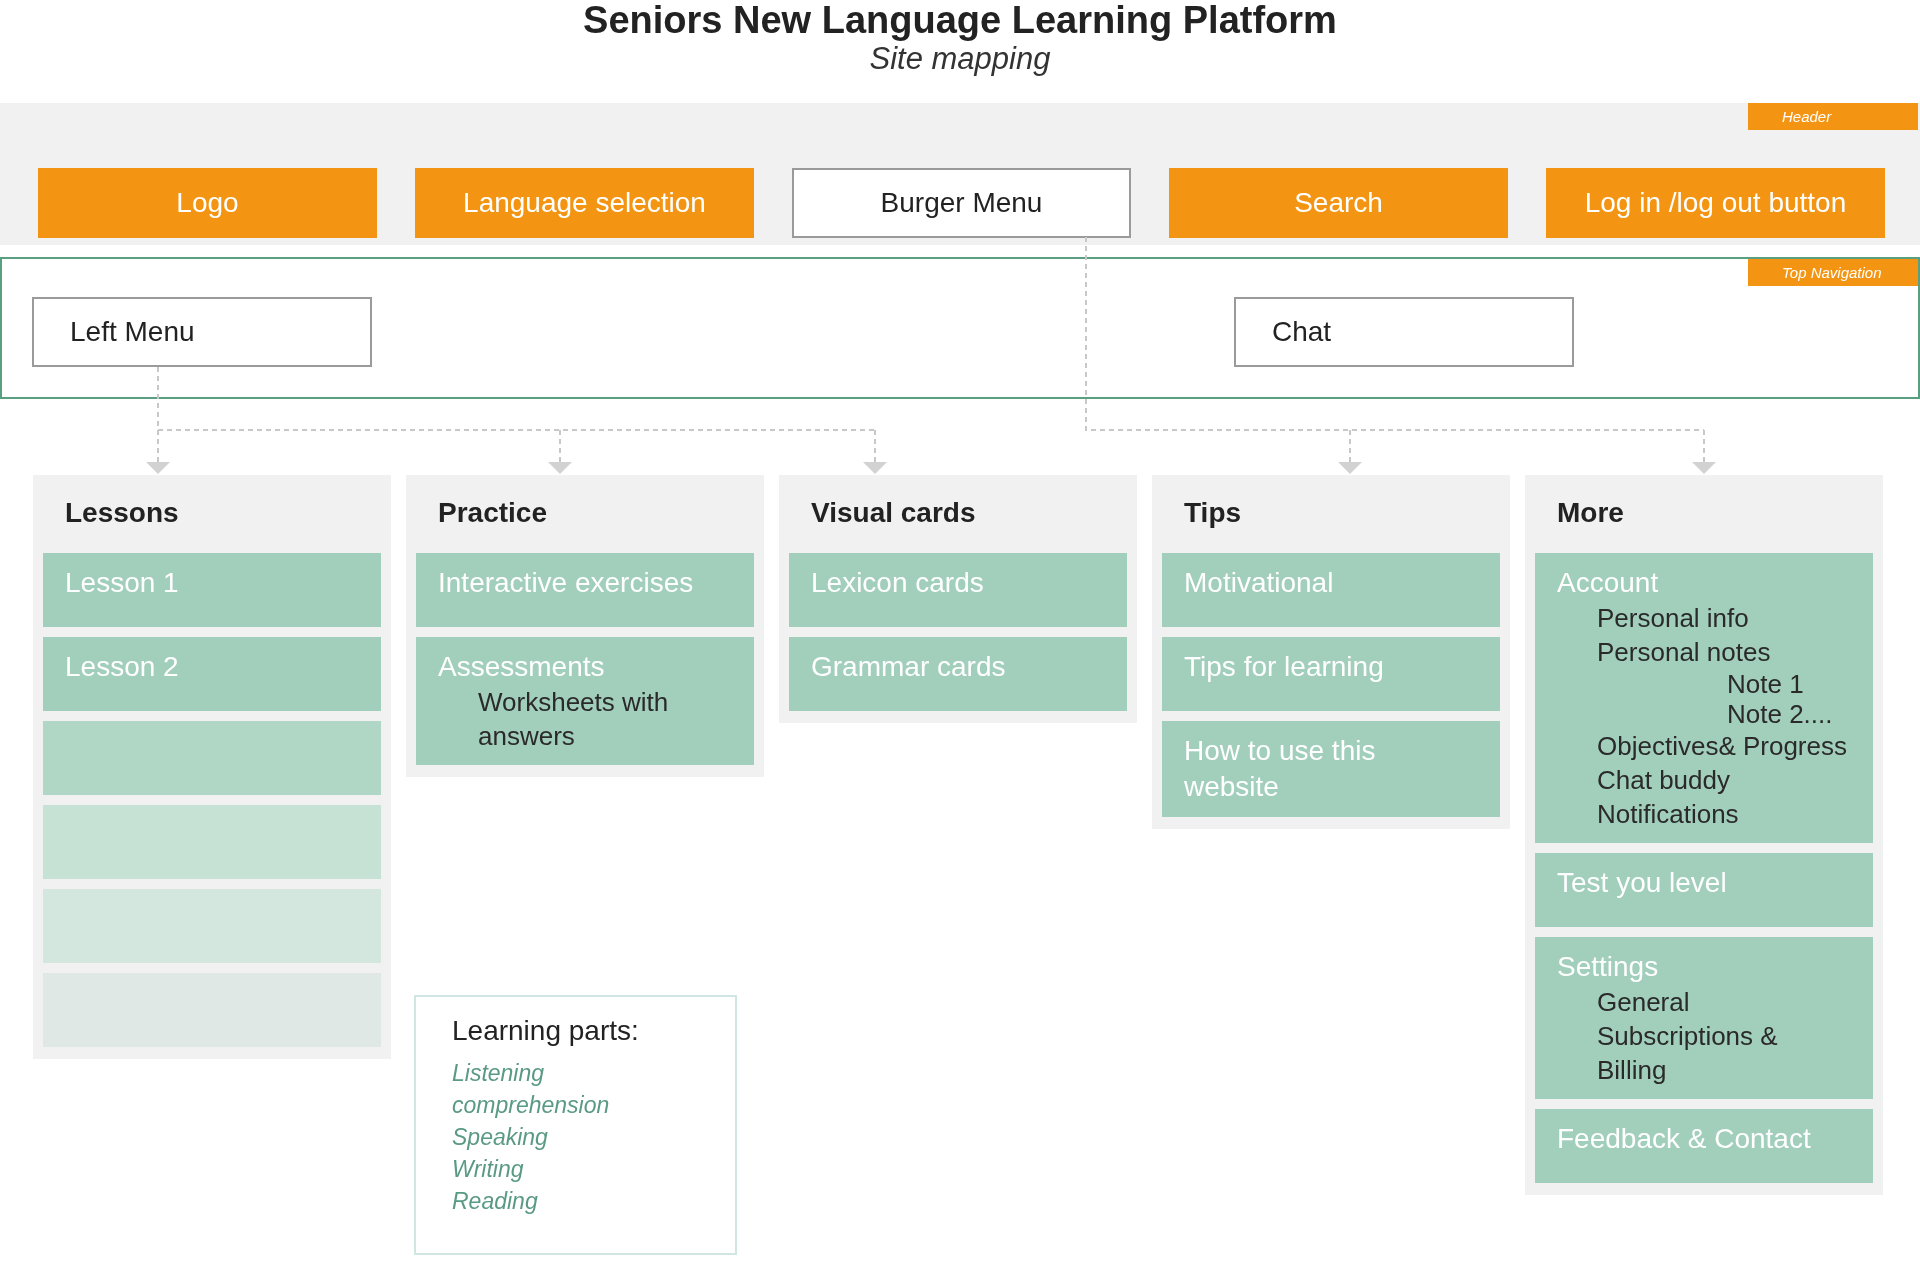  Describe the element at coordinates (1715, 203) in the screenshot. I see `header-element-box: Log in /log out button` at that location.